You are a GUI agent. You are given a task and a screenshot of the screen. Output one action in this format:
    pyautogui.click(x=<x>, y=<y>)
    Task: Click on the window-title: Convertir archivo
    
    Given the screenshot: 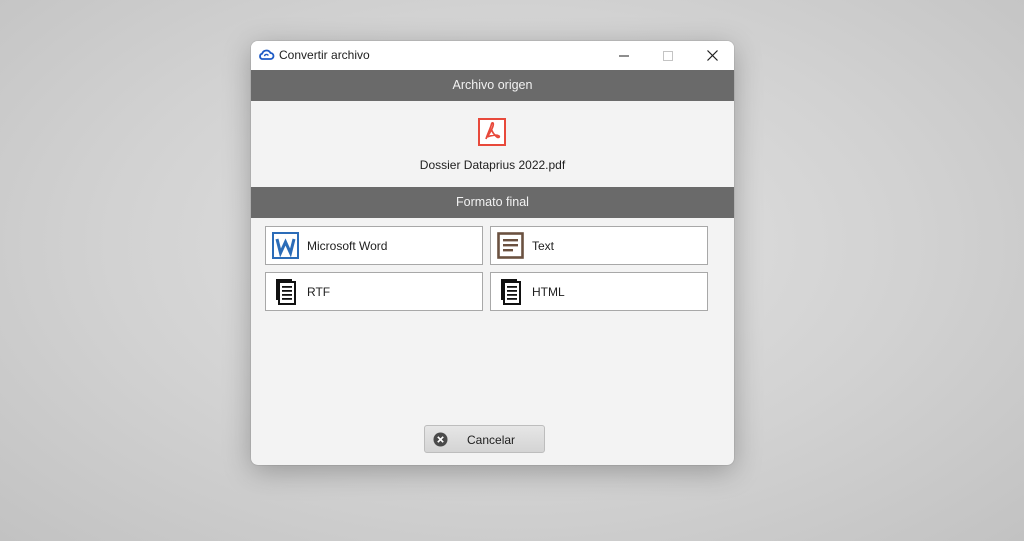 What is the action you would take?
    pyautogui.click(x=324, y=55)
    